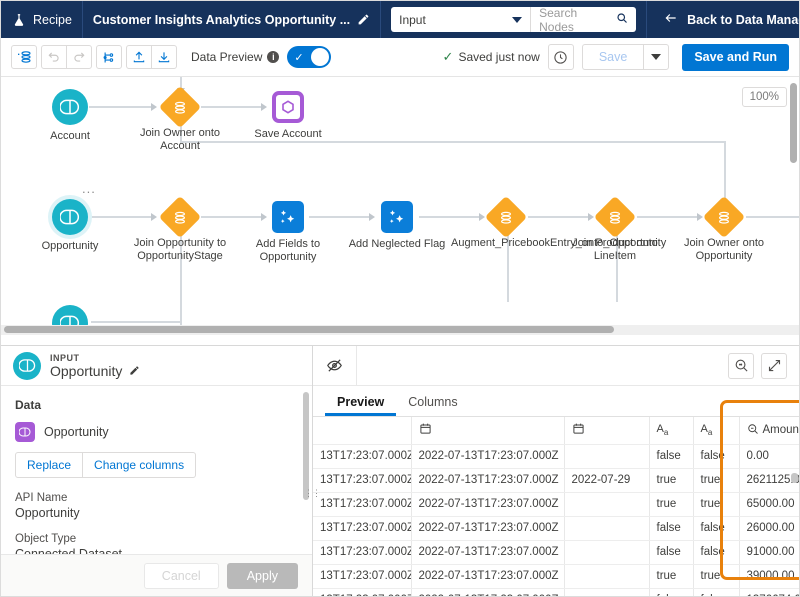 The height and width of the screenshot is (597, 800). What do you see at coordinates (671, 592) in the screenshot?
I see `cell-text-1: false` at bounding box center [671, 592].